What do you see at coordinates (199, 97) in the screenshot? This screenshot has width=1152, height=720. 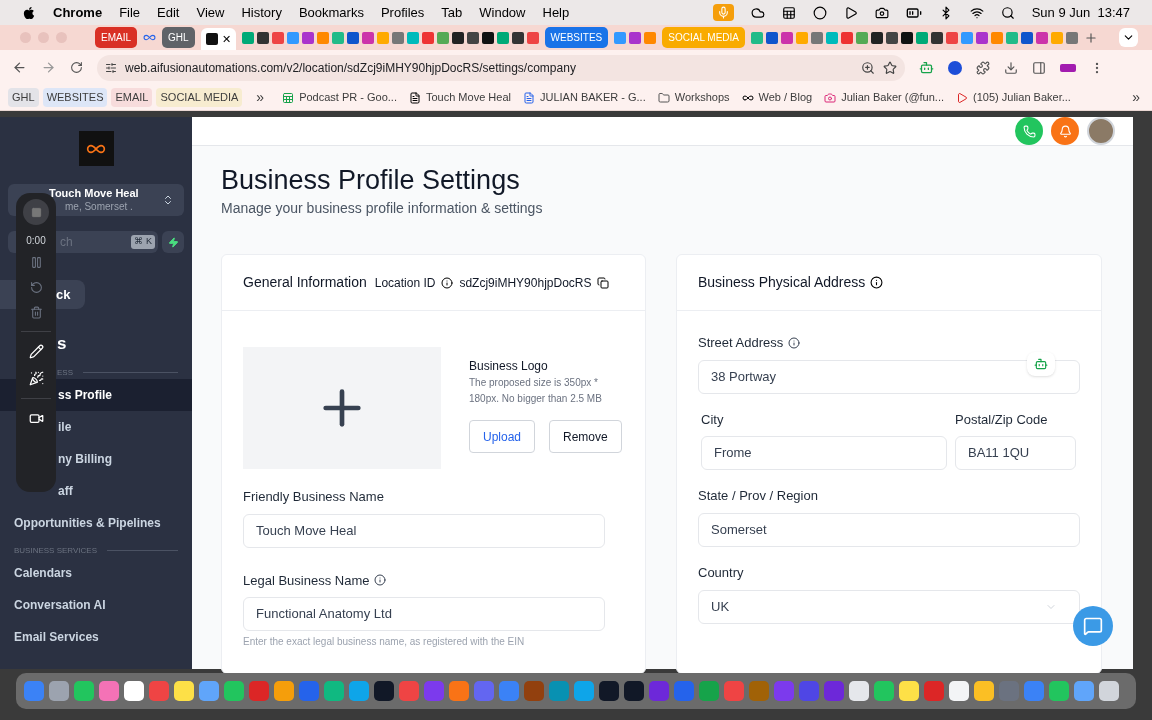 I see `bookmark-group: SOCIAL MEDIA` at bounding box center [199, 97].